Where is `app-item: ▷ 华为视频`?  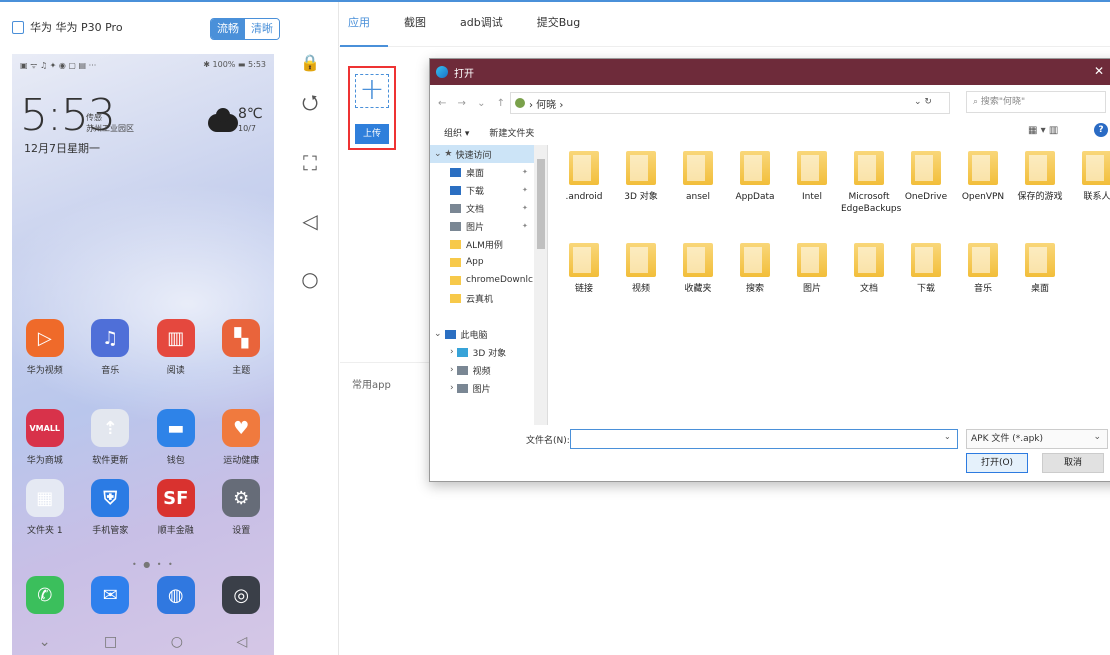
app-item: ▷ 华为视频 is located at coordinates (45, 347).